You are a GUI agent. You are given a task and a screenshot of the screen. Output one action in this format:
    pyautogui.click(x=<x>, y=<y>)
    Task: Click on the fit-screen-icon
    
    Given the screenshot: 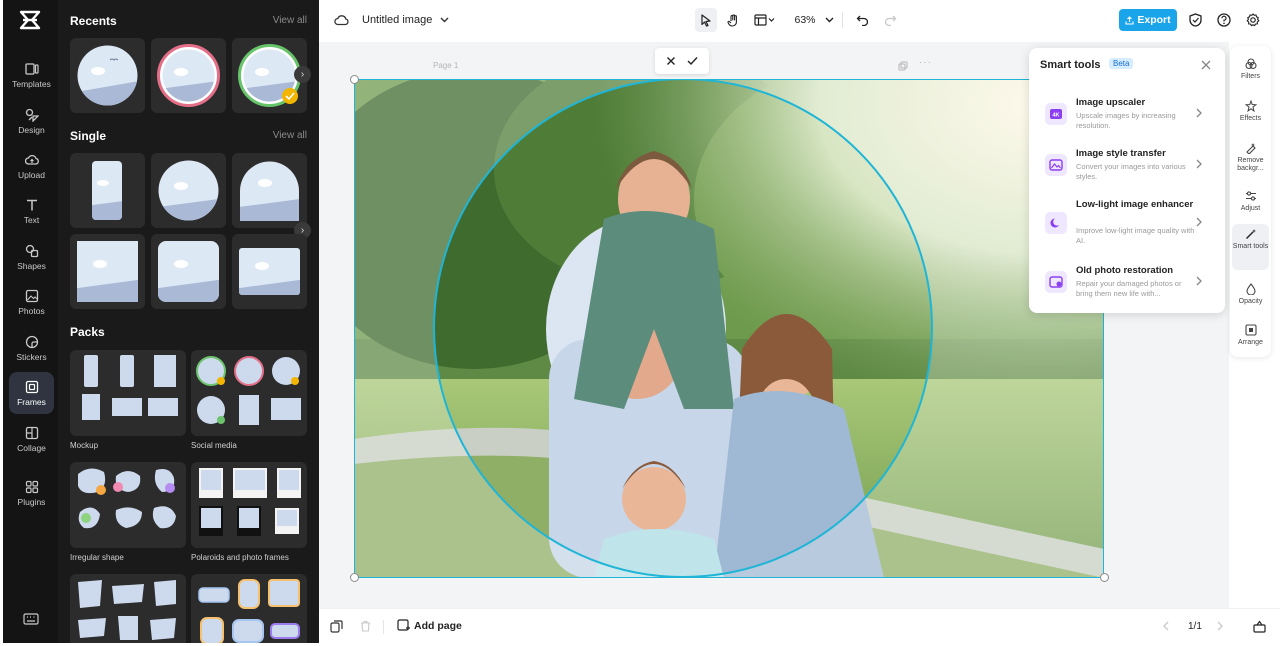 What is the action you would take?
    pyautogui.click(x=1259, y=626)
    